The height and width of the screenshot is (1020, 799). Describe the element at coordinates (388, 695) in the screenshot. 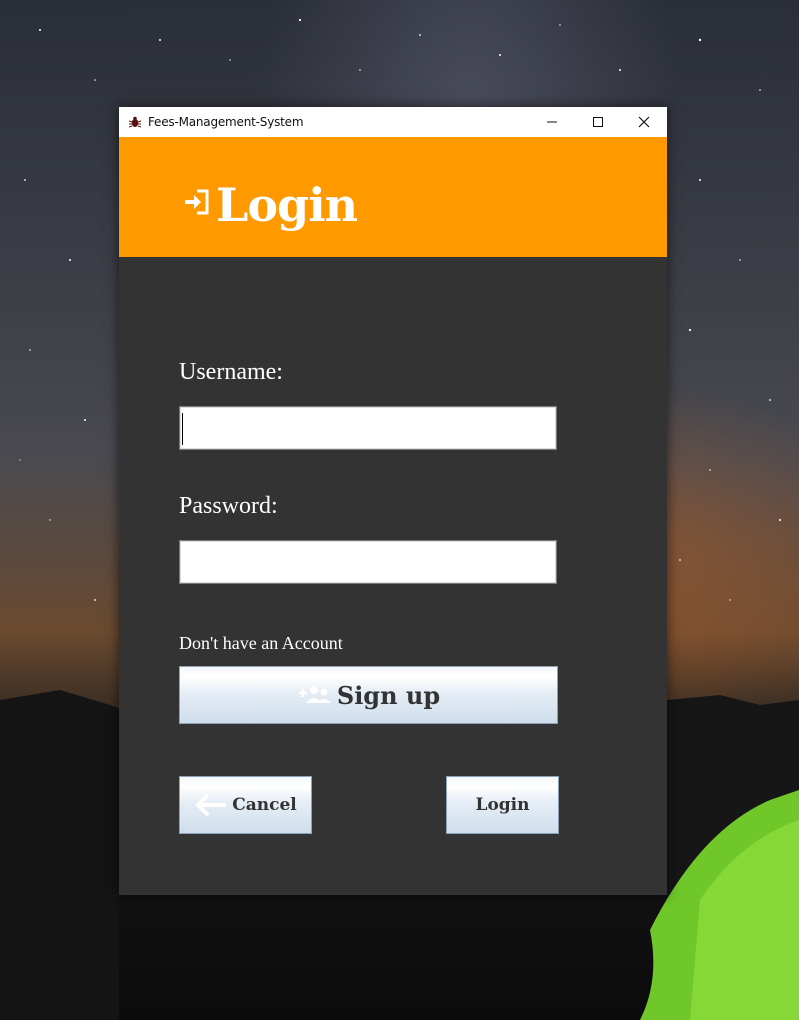

I see `signup-label: Sign up` at that location.